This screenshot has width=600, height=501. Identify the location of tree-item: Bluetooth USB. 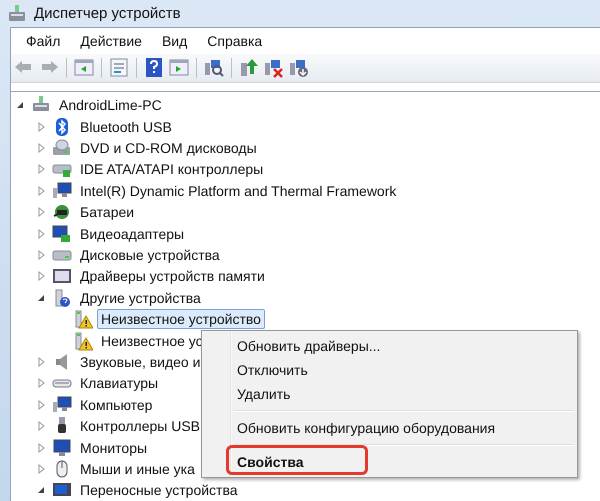
(126, 126).